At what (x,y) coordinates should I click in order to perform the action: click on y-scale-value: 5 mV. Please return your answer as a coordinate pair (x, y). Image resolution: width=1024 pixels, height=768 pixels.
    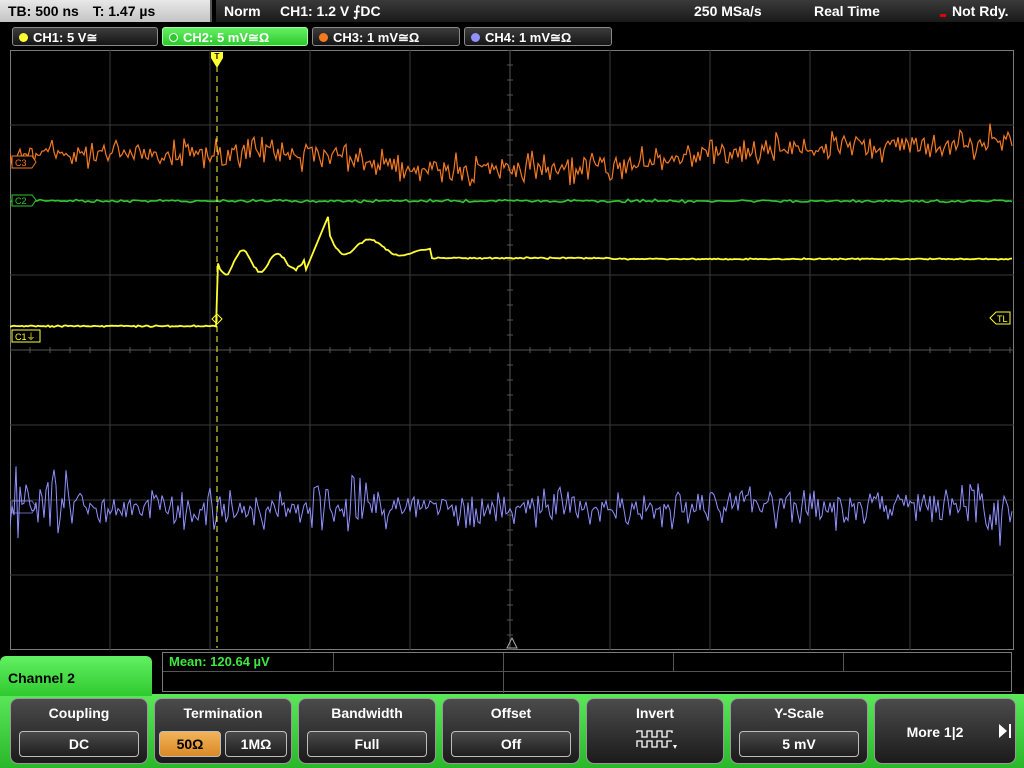
    Looking at the image, I should click on (799, 744).